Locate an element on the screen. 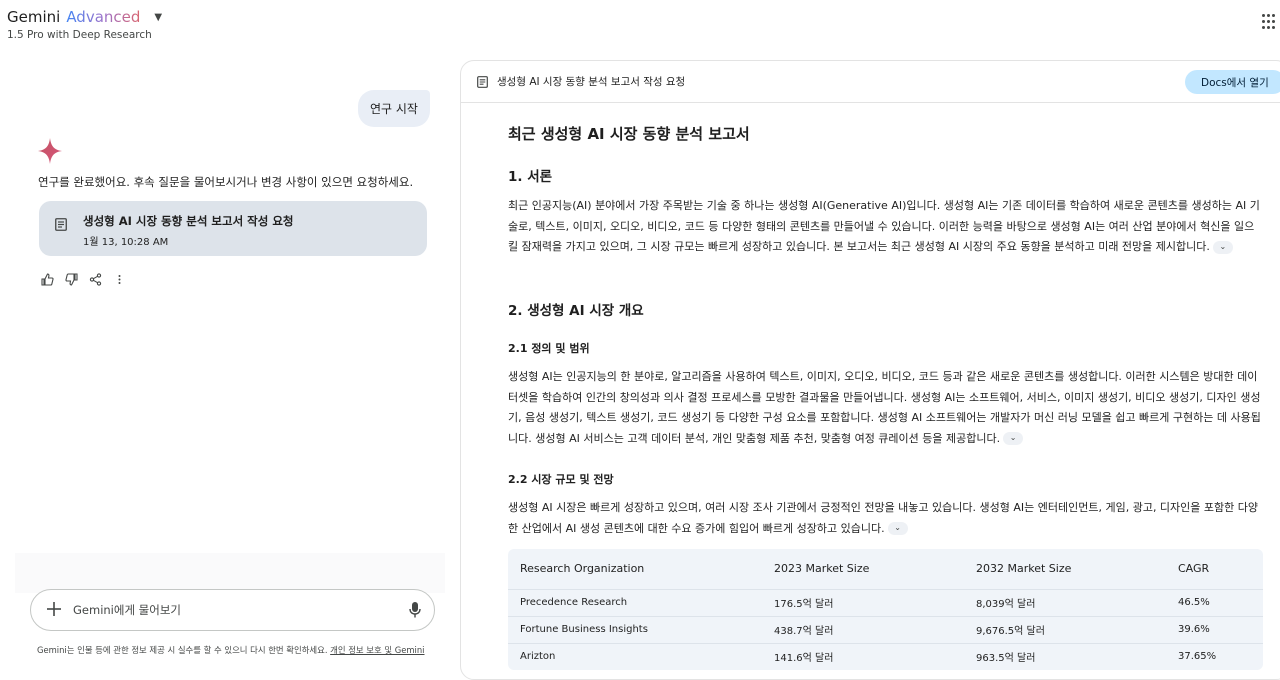 Image resolution: width=1280 pixels, height=680 pixels. share-icon is located at coordinates (95, 279).